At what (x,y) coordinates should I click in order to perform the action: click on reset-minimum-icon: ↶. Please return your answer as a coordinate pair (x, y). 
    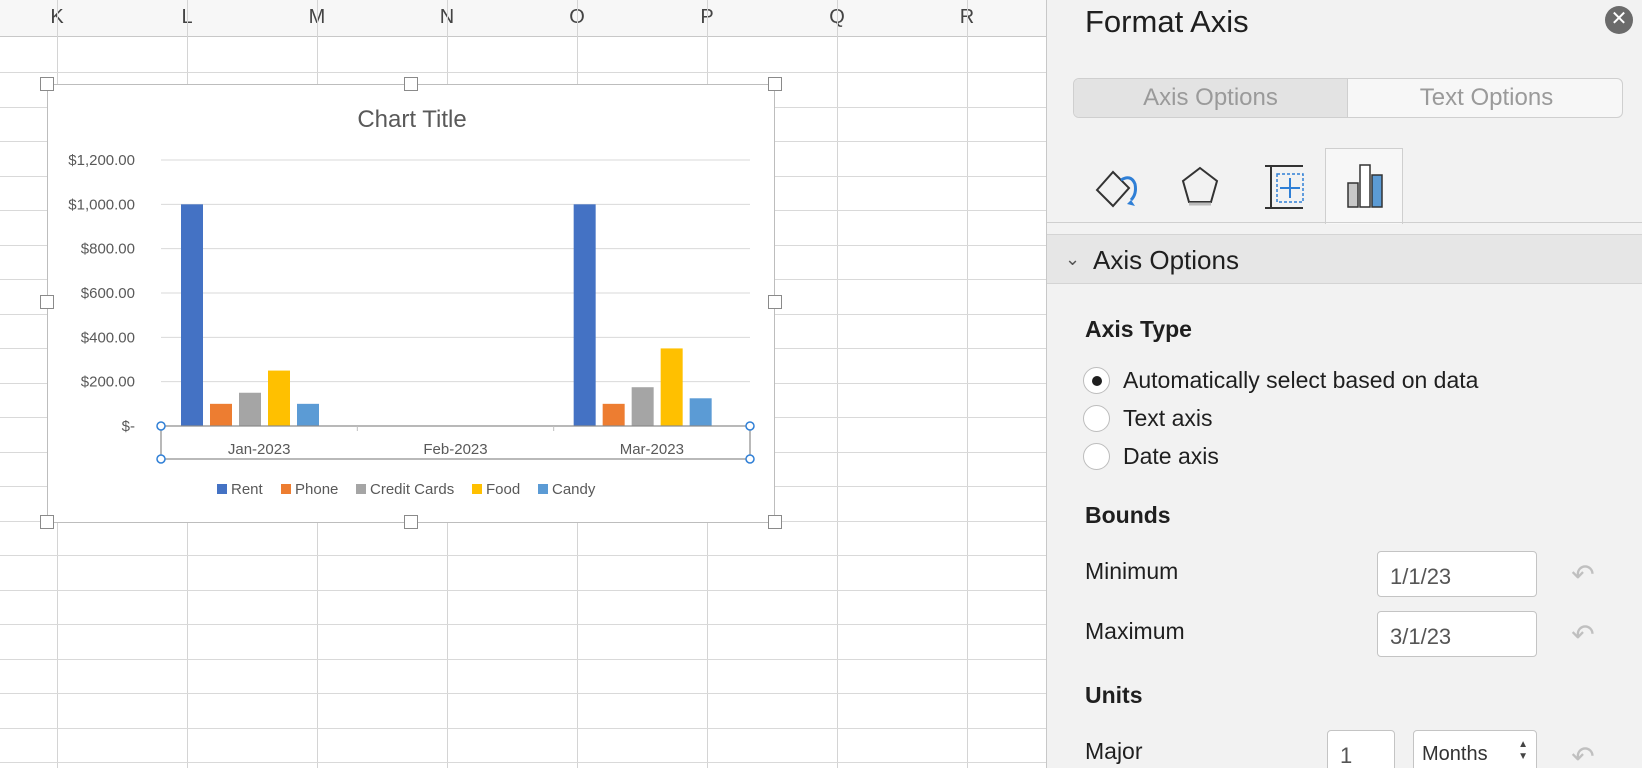
    Looking at the image, I should click on (1583, 575).